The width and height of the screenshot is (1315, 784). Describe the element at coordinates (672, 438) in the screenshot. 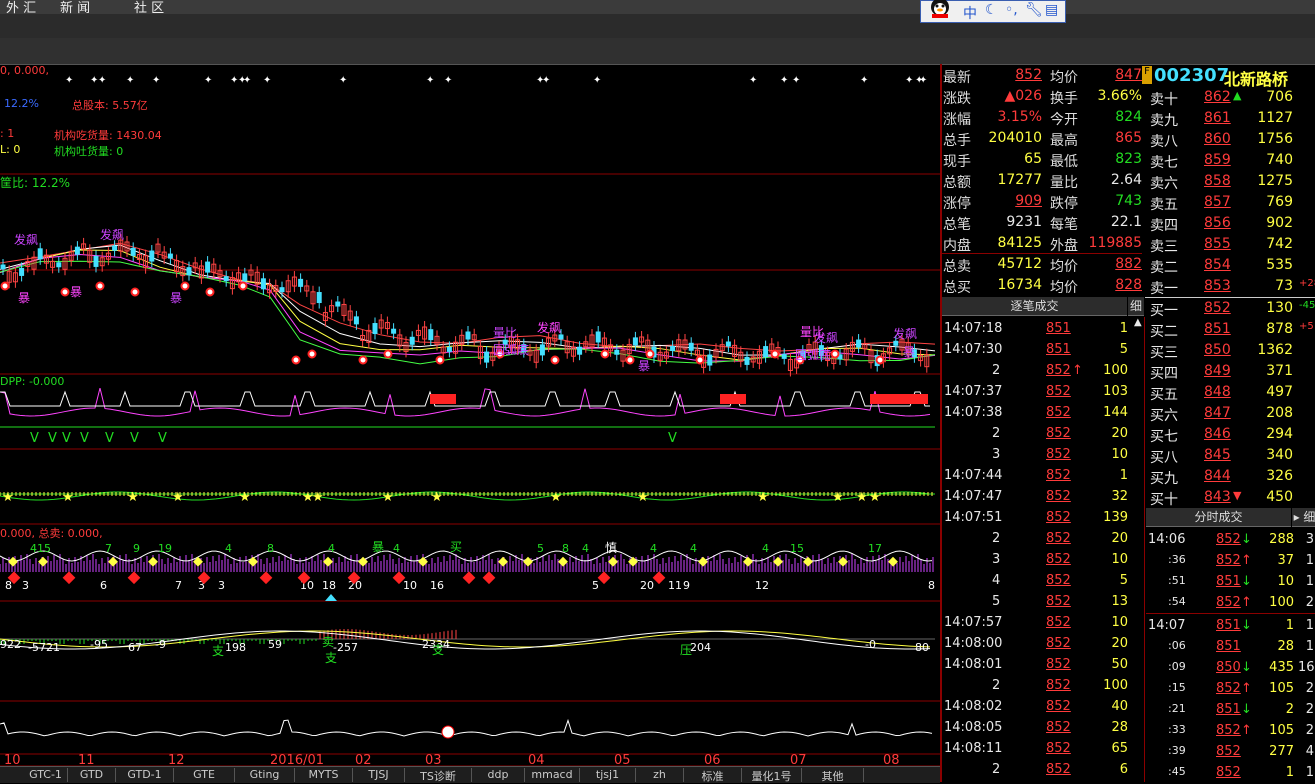

I see `v-marker: V` at that location.